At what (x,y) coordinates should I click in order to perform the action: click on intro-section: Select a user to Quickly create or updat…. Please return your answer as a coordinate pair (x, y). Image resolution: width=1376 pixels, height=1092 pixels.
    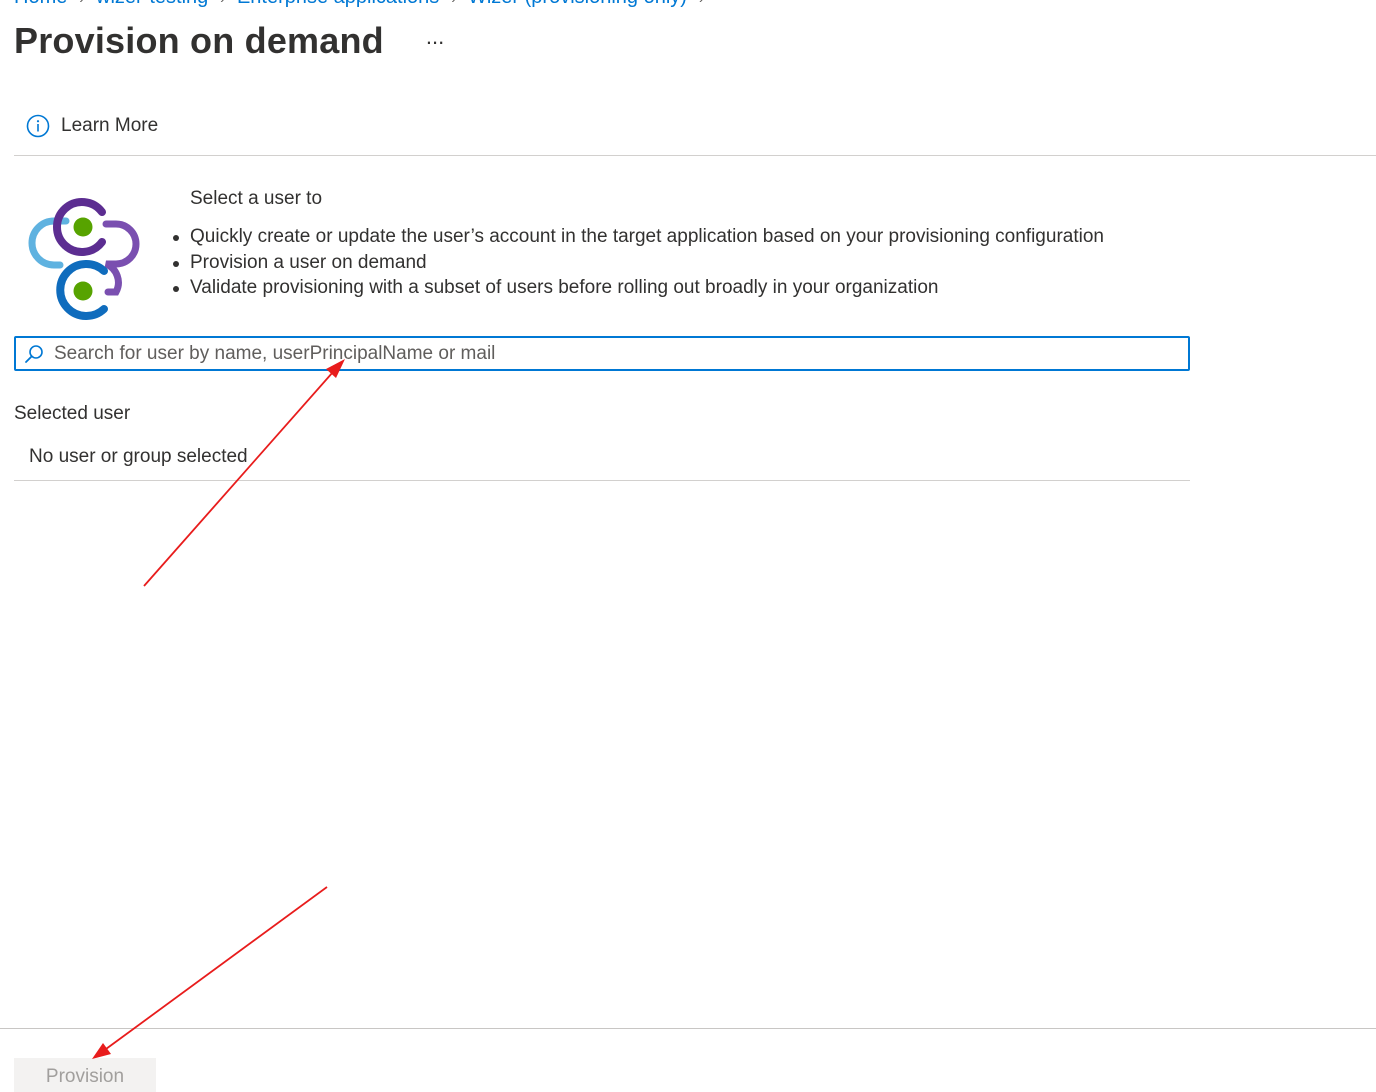
    Looking at the image, I should click on (638, 244).